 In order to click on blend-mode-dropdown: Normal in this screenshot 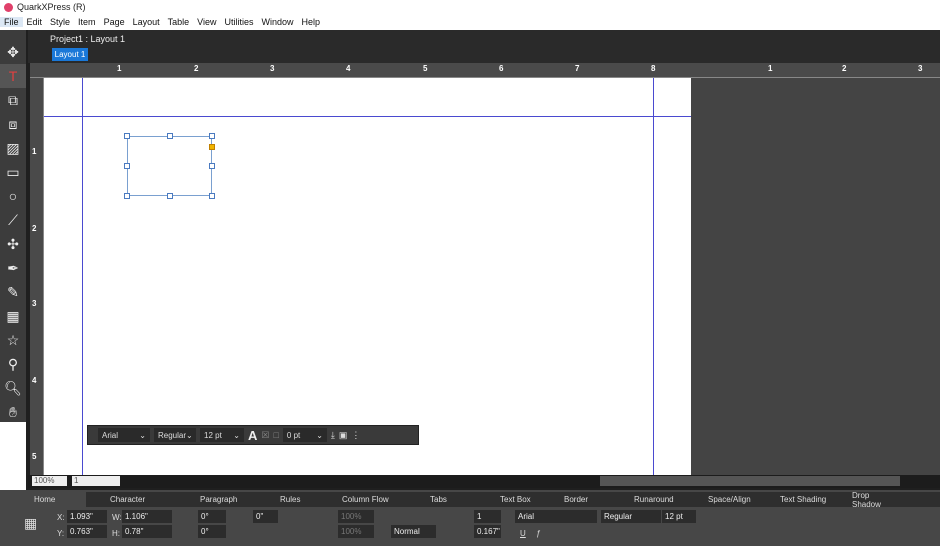, I will do `click(413, 531)`.